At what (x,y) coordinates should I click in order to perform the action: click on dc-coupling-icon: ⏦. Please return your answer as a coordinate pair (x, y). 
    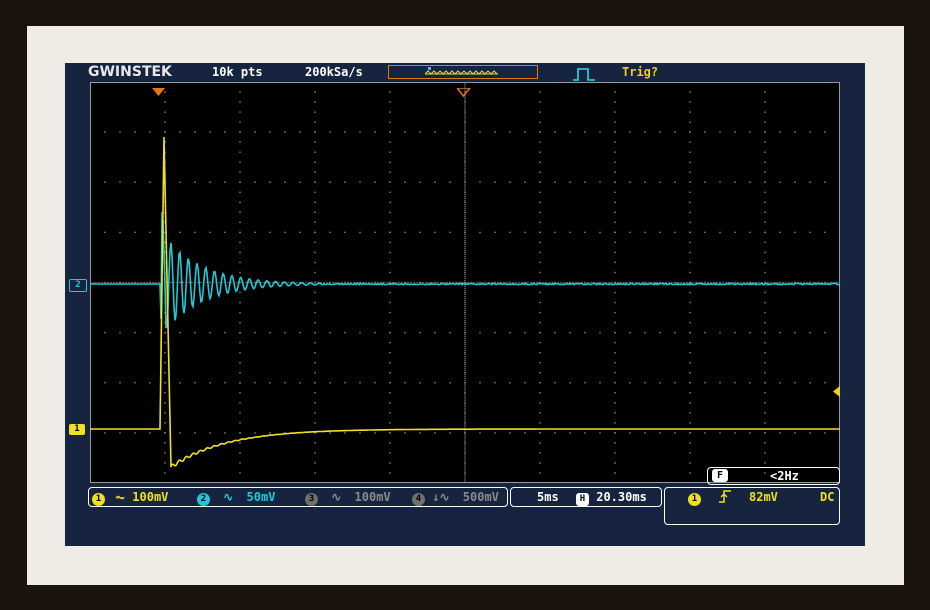
    Looking at the image, I should click on (120, 497).